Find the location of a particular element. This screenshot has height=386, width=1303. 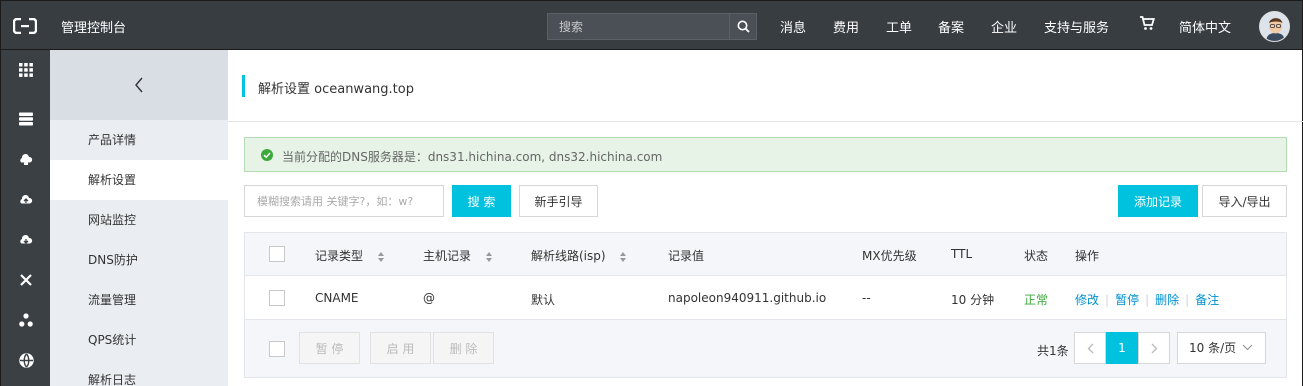

col-status: 状态 is located at coordinates (1036, 256).